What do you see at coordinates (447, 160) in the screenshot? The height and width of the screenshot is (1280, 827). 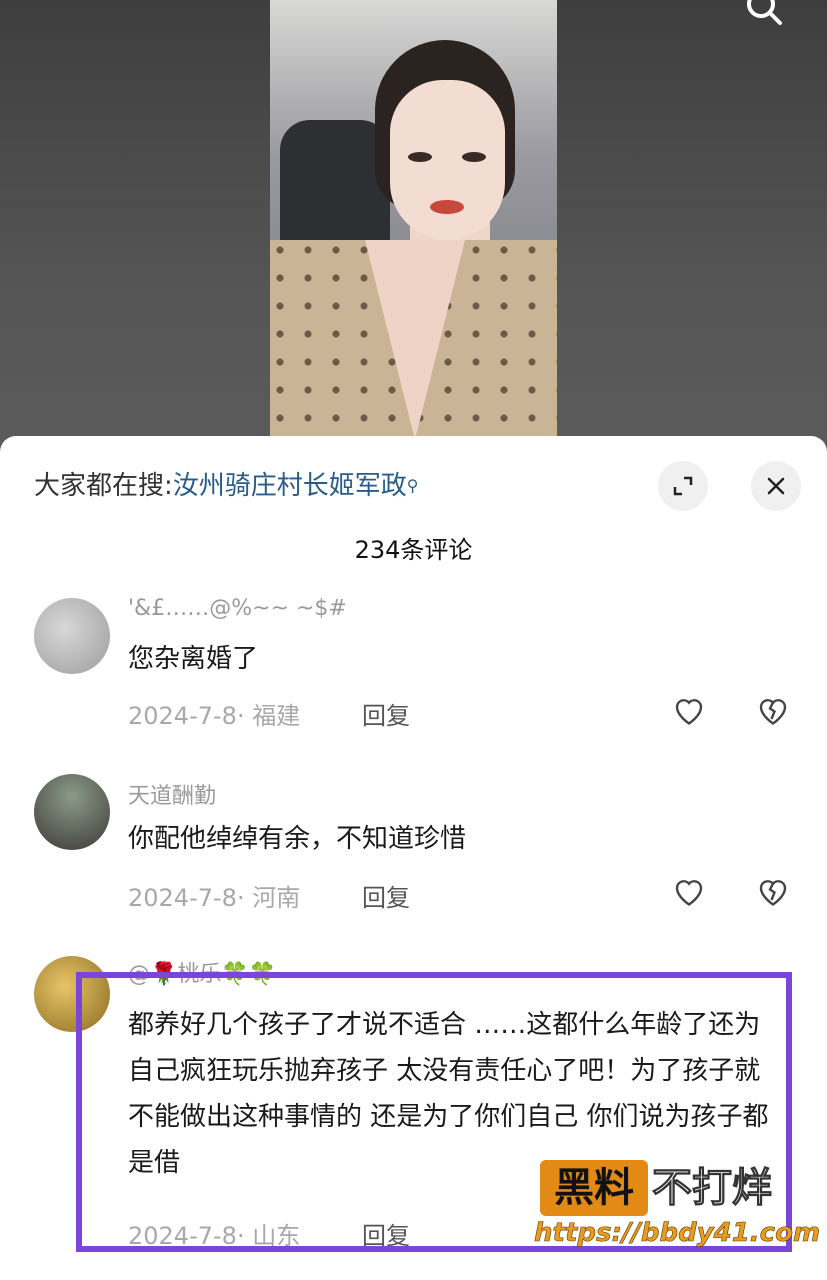 I see `face-image` at bounding box center [447, 160].